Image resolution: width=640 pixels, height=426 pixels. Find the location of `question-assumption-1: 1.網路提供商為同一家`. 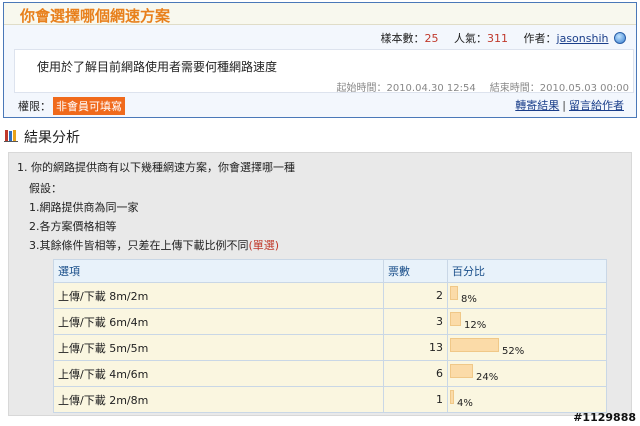

question-assumption-1: 1.網路提供商為同一家 is located at coordinates (84, 207).